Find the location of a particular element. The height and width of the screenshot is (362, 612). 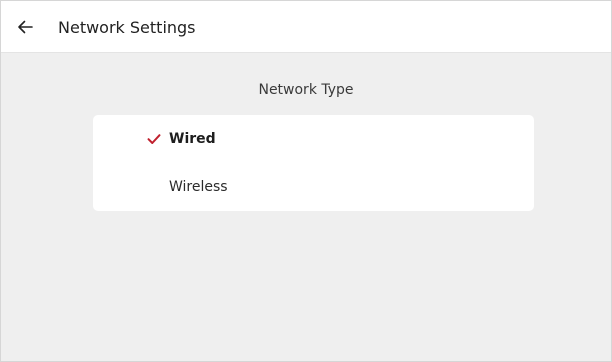

arrow-left-icon is located at coordinates (25, 27).